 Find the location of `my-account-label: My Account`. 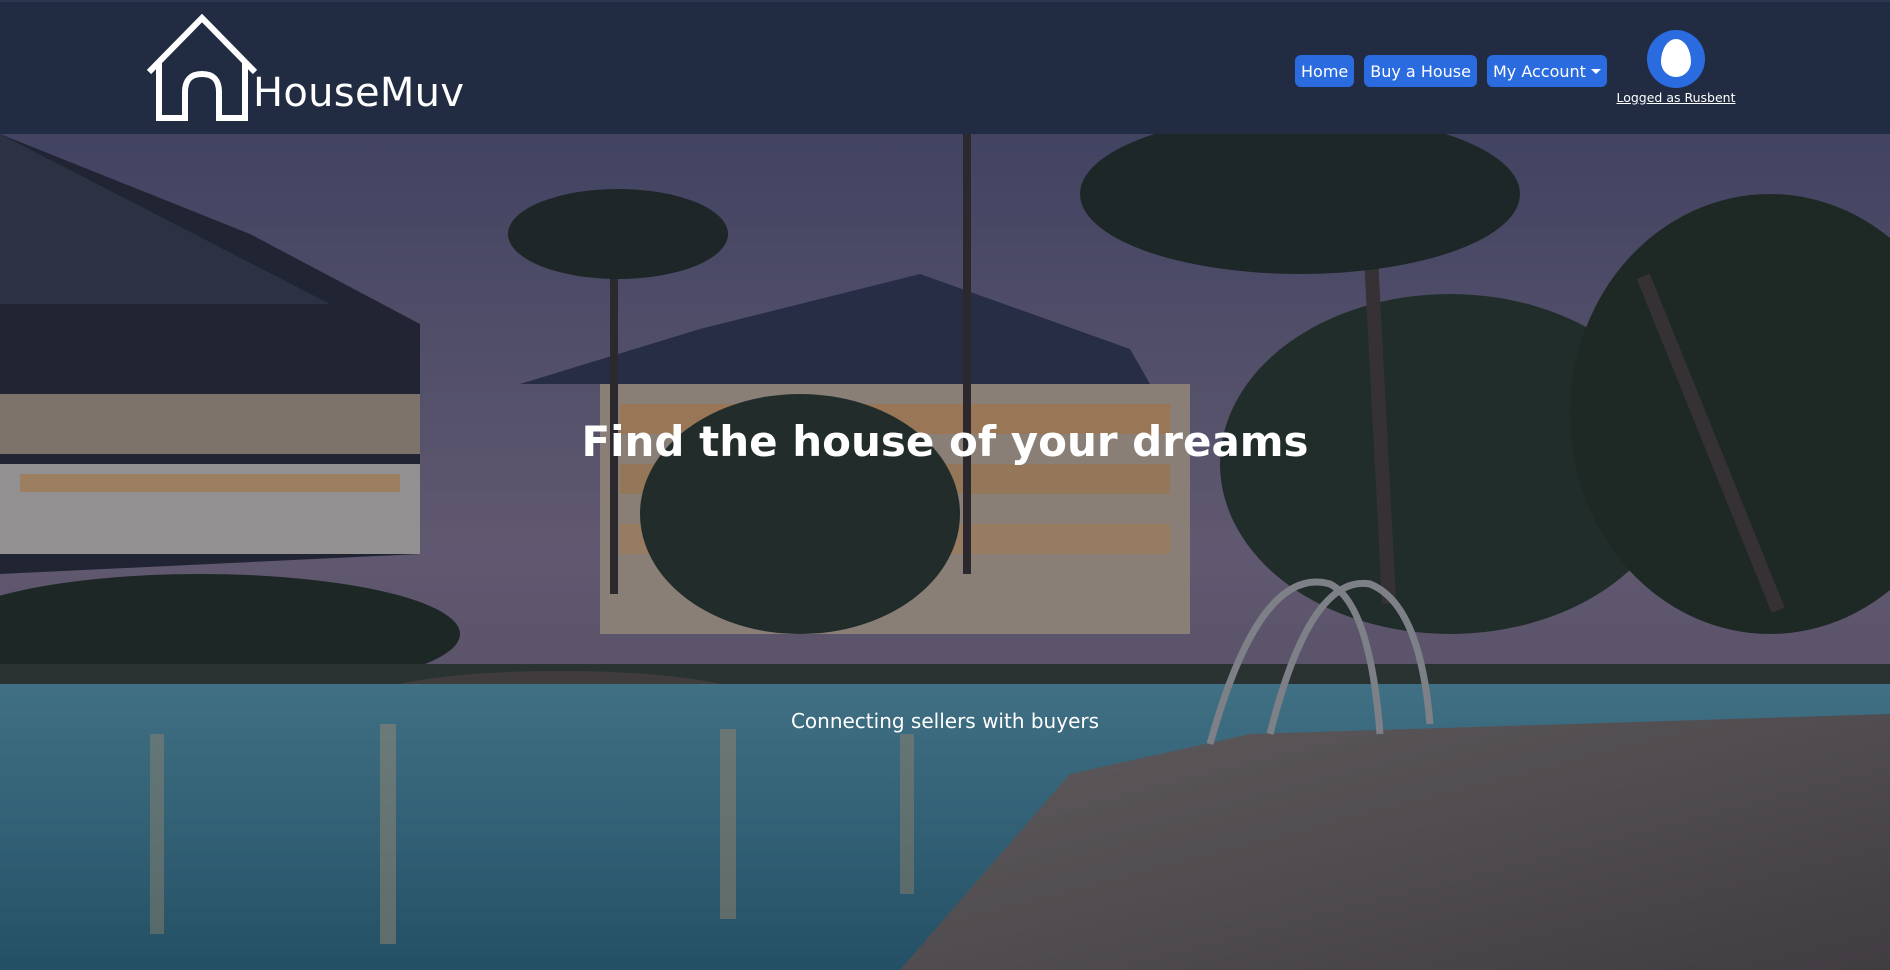

my-account-label: My Account is located at coordinates (1539, 71).